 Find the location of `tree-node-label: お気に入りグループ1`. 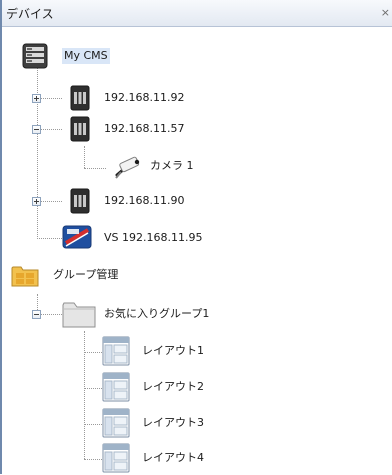

tree-node-label: お気に入りグループ1 is located at coordinates (157, 313).